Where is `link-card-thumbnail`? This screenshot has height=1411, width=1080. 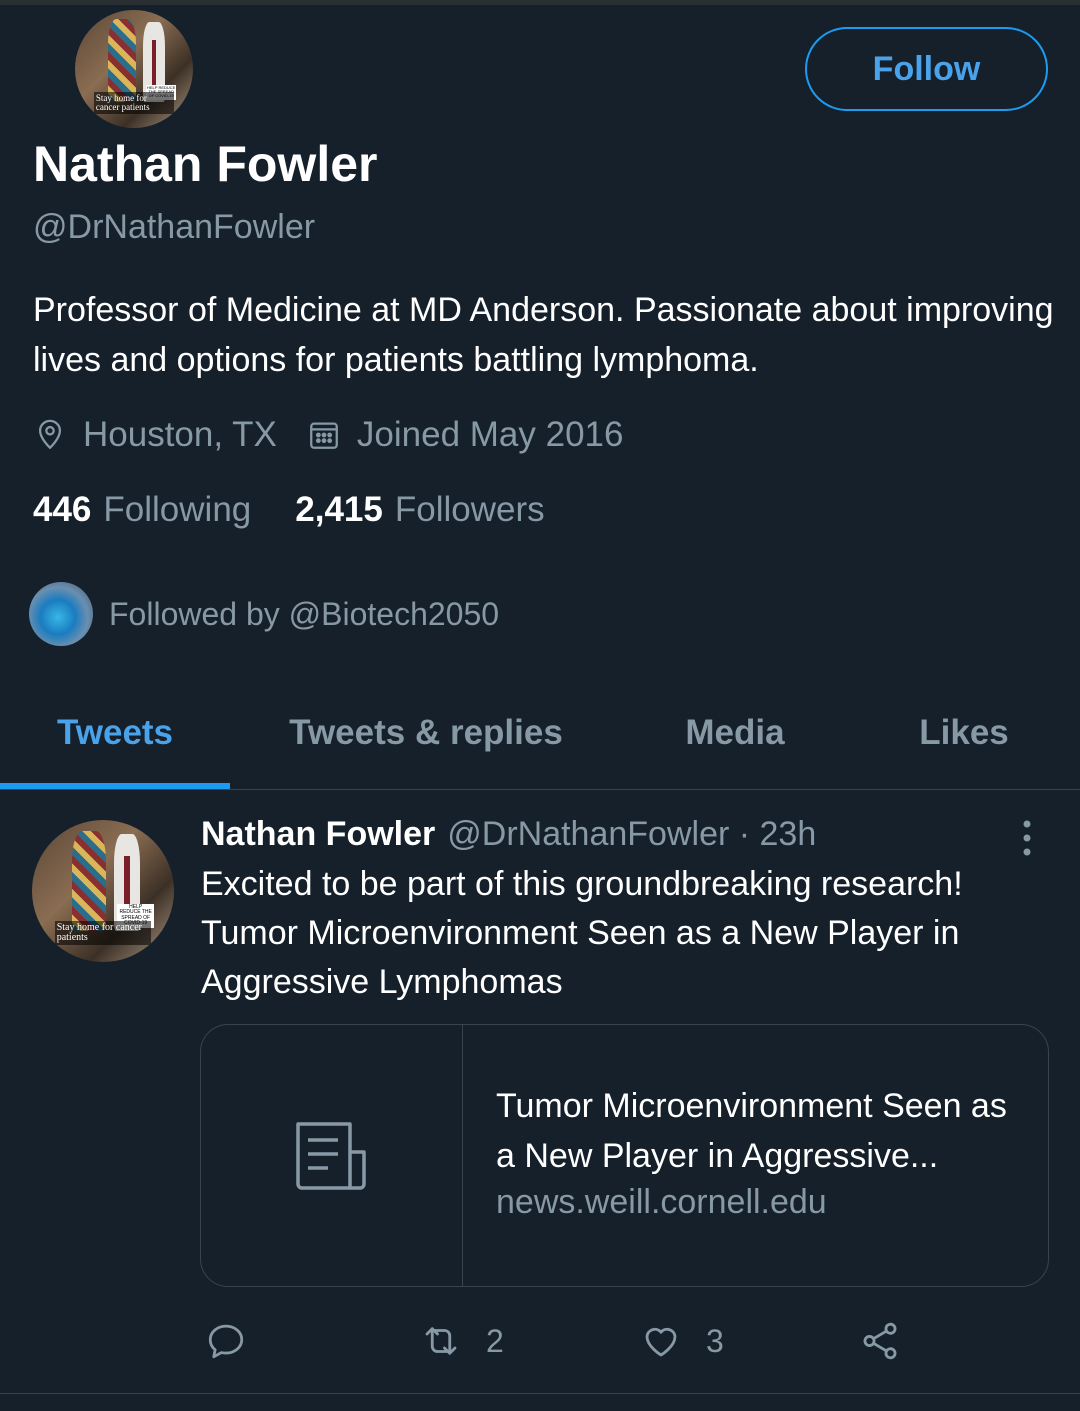
link-card-thumbnail is located at coordinates (332, 1155).